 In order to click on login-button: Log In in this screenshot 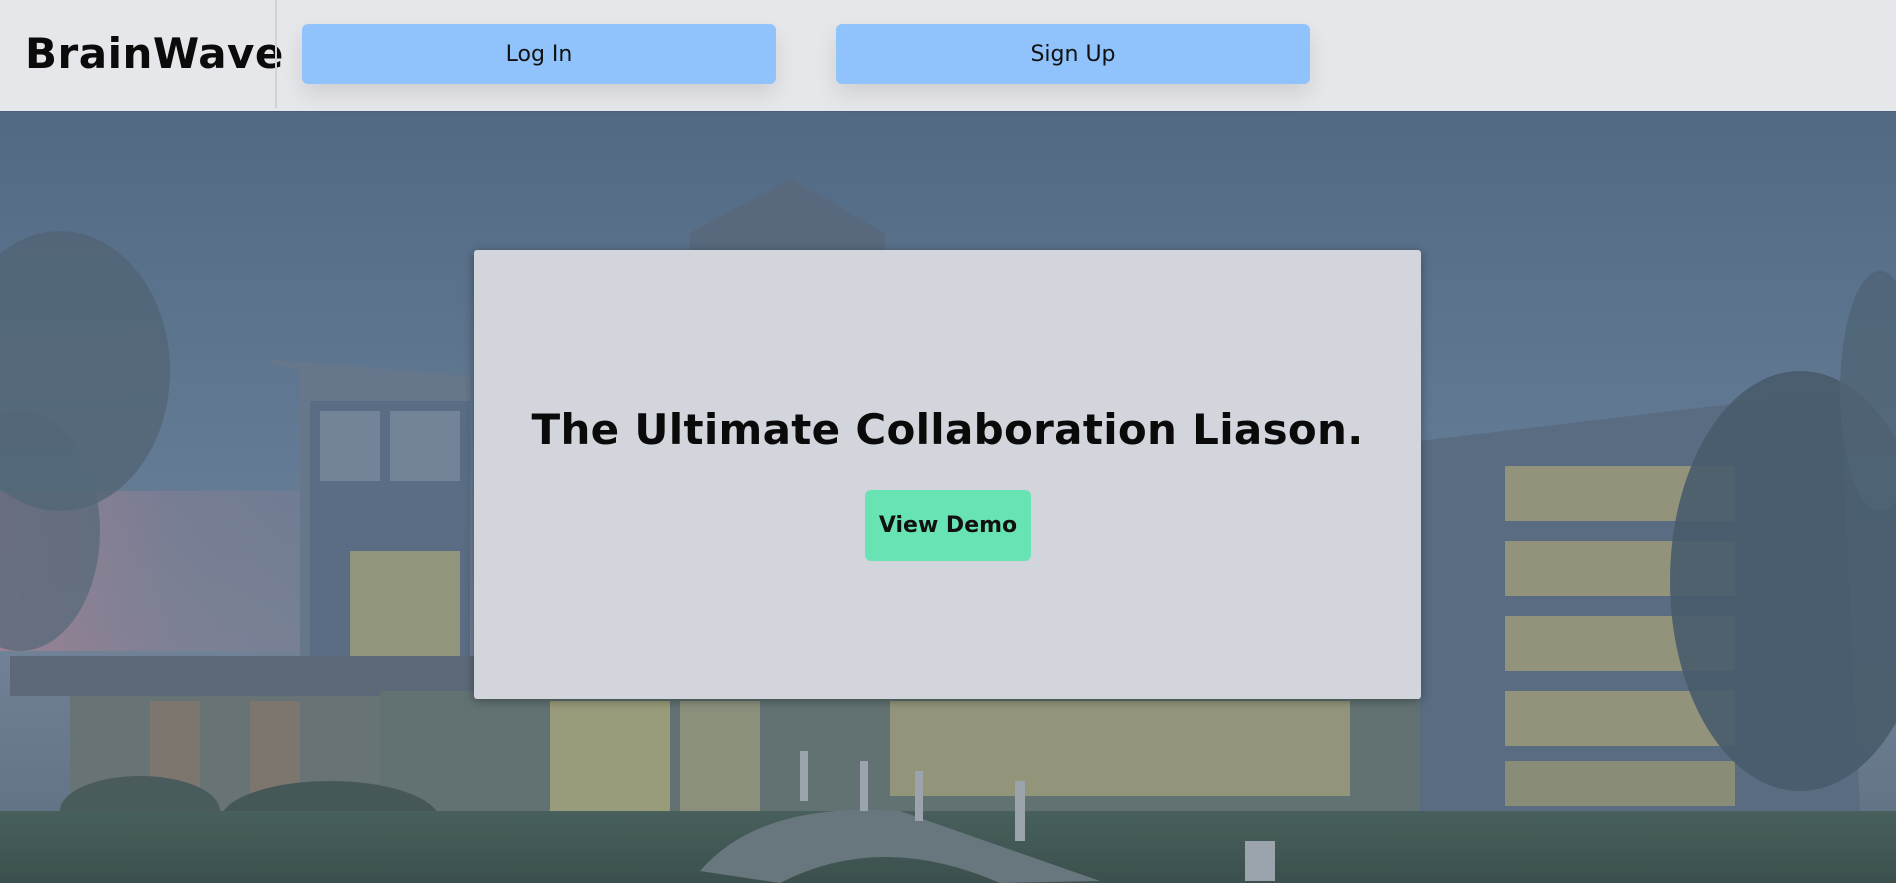, I will do `click(539, 54)`.